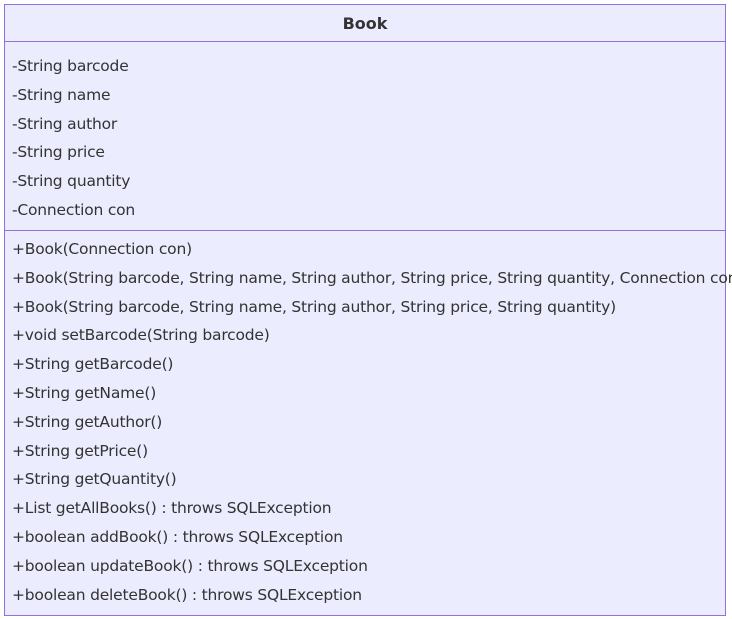 The height and width of the screenshot is (619, 732). I want to click on method-set-barcode: +void setBarcode(String barcode), so click(141, 335).